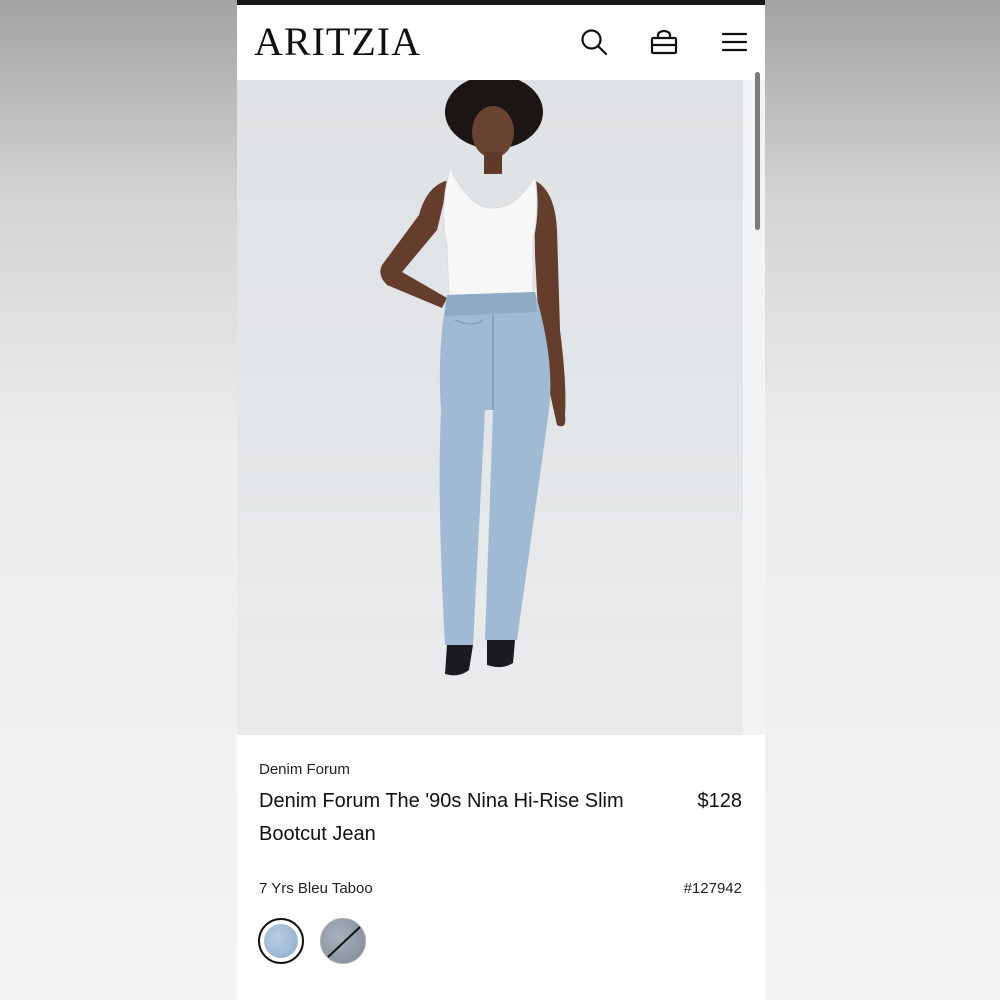  Describe the element at coordinates (594, 42) in the screenshot. I see `search-icon` at that location.